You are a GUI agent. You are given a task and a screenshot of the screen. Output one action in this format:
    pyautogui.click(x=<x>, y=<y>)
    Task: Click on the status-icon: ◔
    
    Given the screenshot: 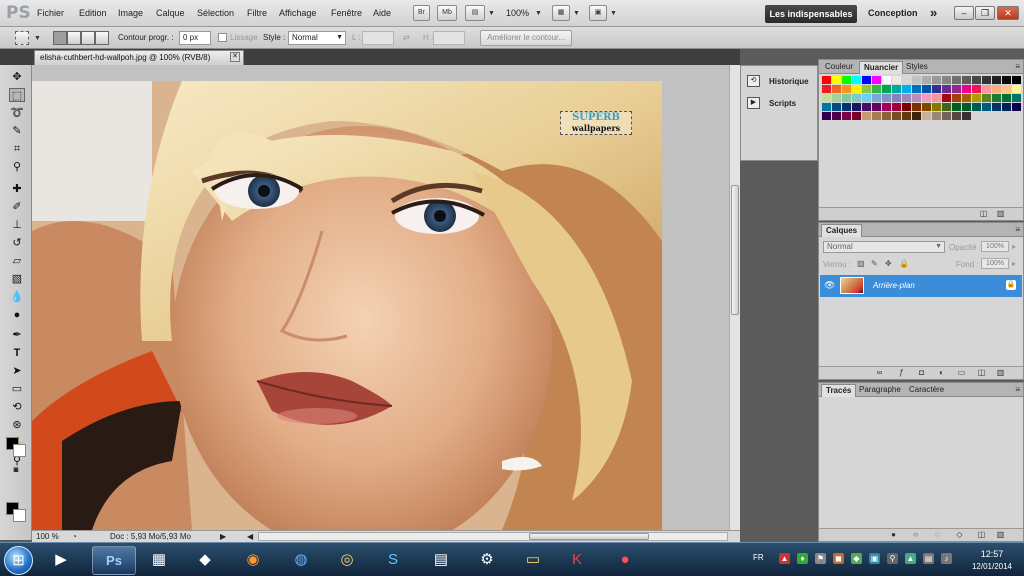 What is the action you would take?
    pyautogui.click(x=74, y=536)
    